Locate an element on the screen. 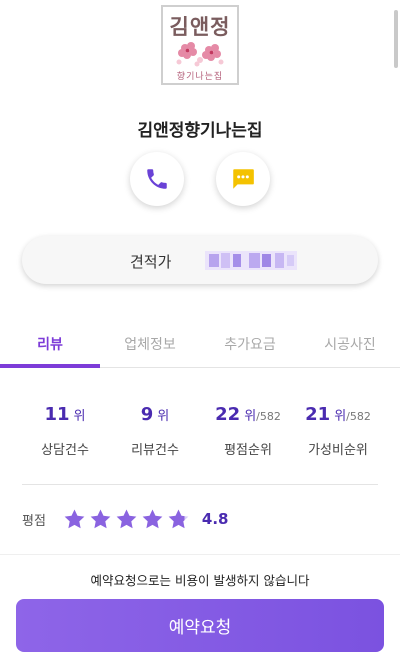 Image resolution: width=400 pixels, height=666 pixels. chat-bubble-icon is located at coordinates (243, 179).